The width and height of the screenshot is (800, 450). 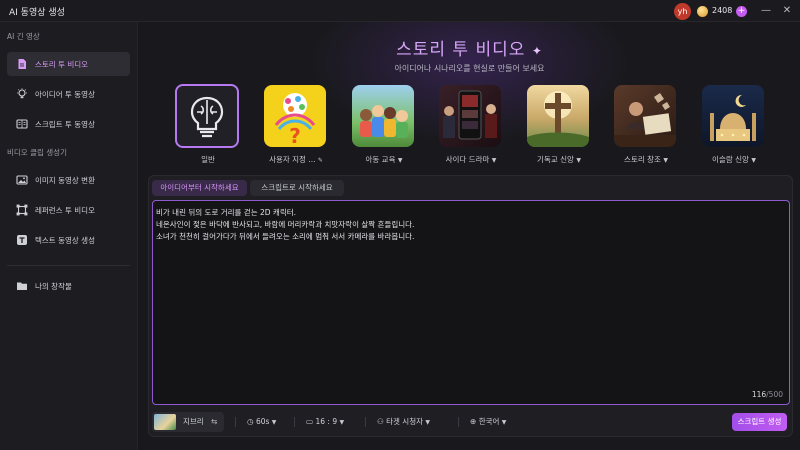 What do you see at coordinates (22, 210) in the screenshot?
I see `reference-icon` at bounding box center [22, 210].